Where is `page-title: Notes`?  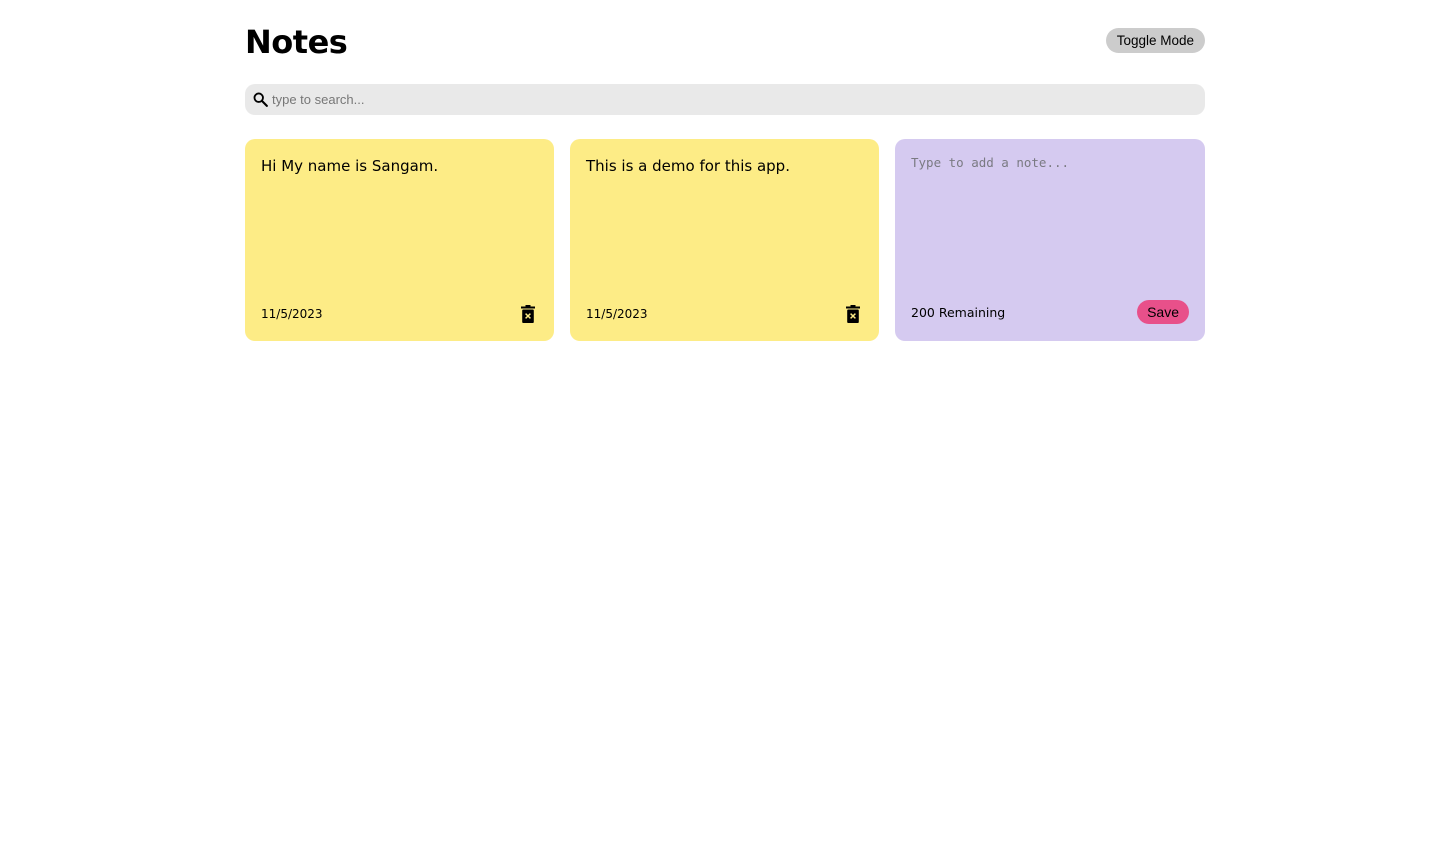
page-title: Notes is located at coordinates (296, 42).